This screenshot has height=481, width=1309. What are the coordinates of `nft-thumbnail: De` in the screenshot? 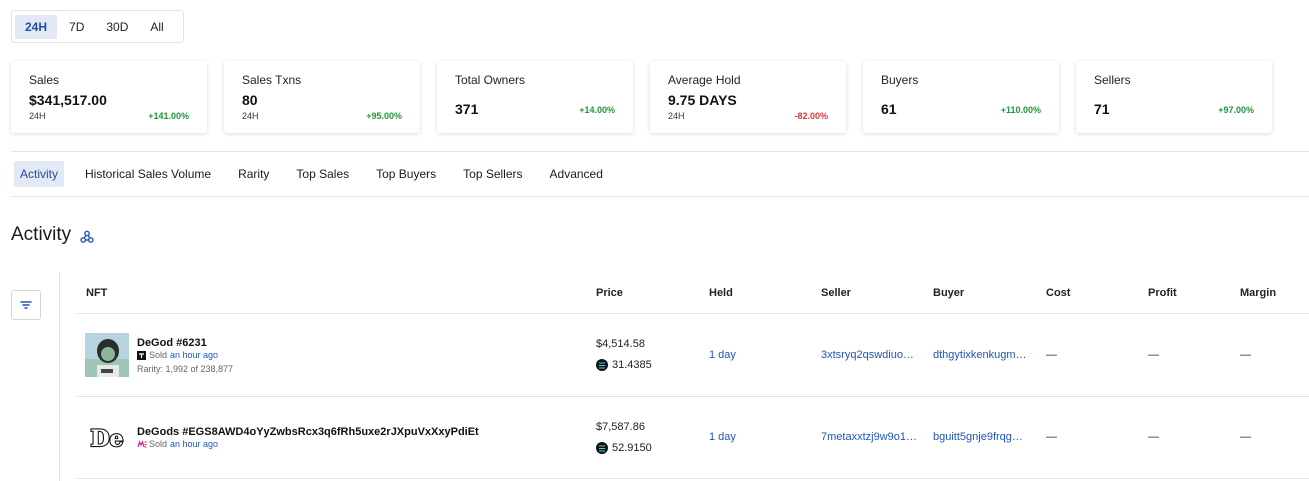 It's located at (107, 438).